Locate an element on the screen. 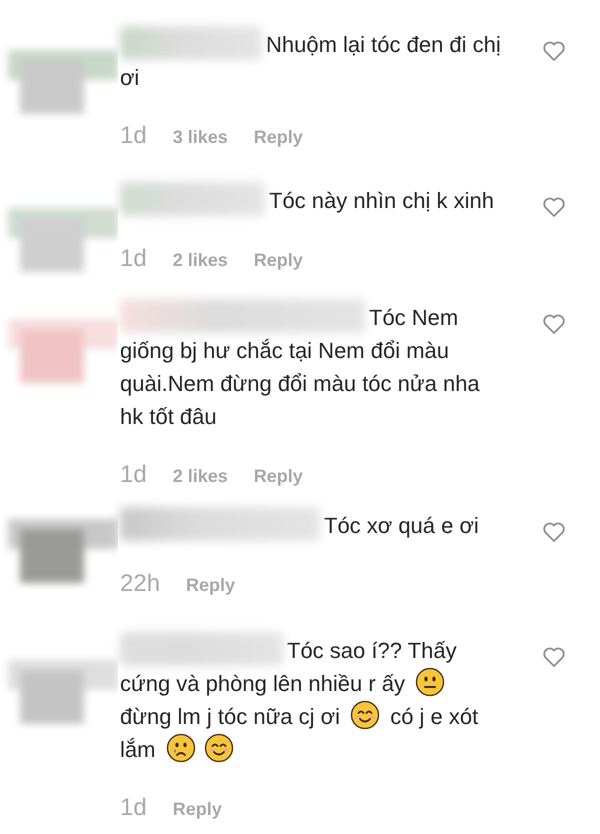  comment-text: Tóc xơ quá e ơi is located at coordinates (311, 524).